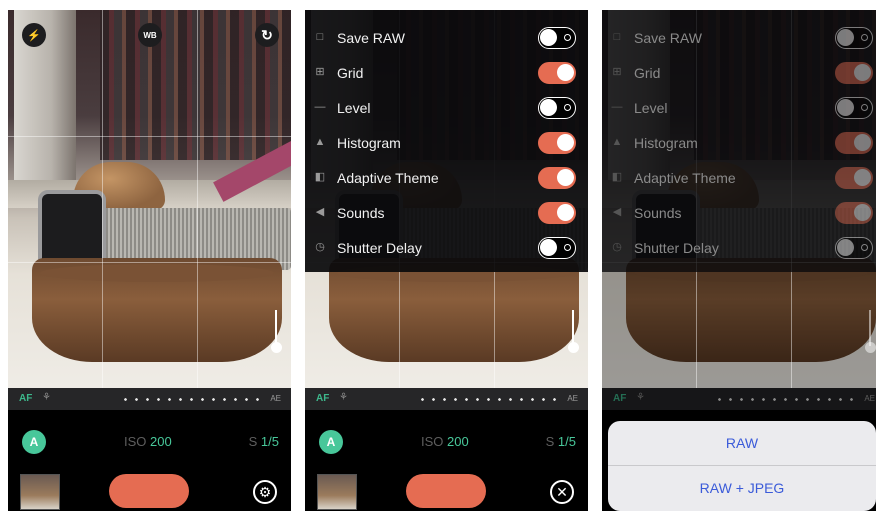 This screenshot has width=876, height=511. I want to click on raw-icon: □, so click(617, 37).